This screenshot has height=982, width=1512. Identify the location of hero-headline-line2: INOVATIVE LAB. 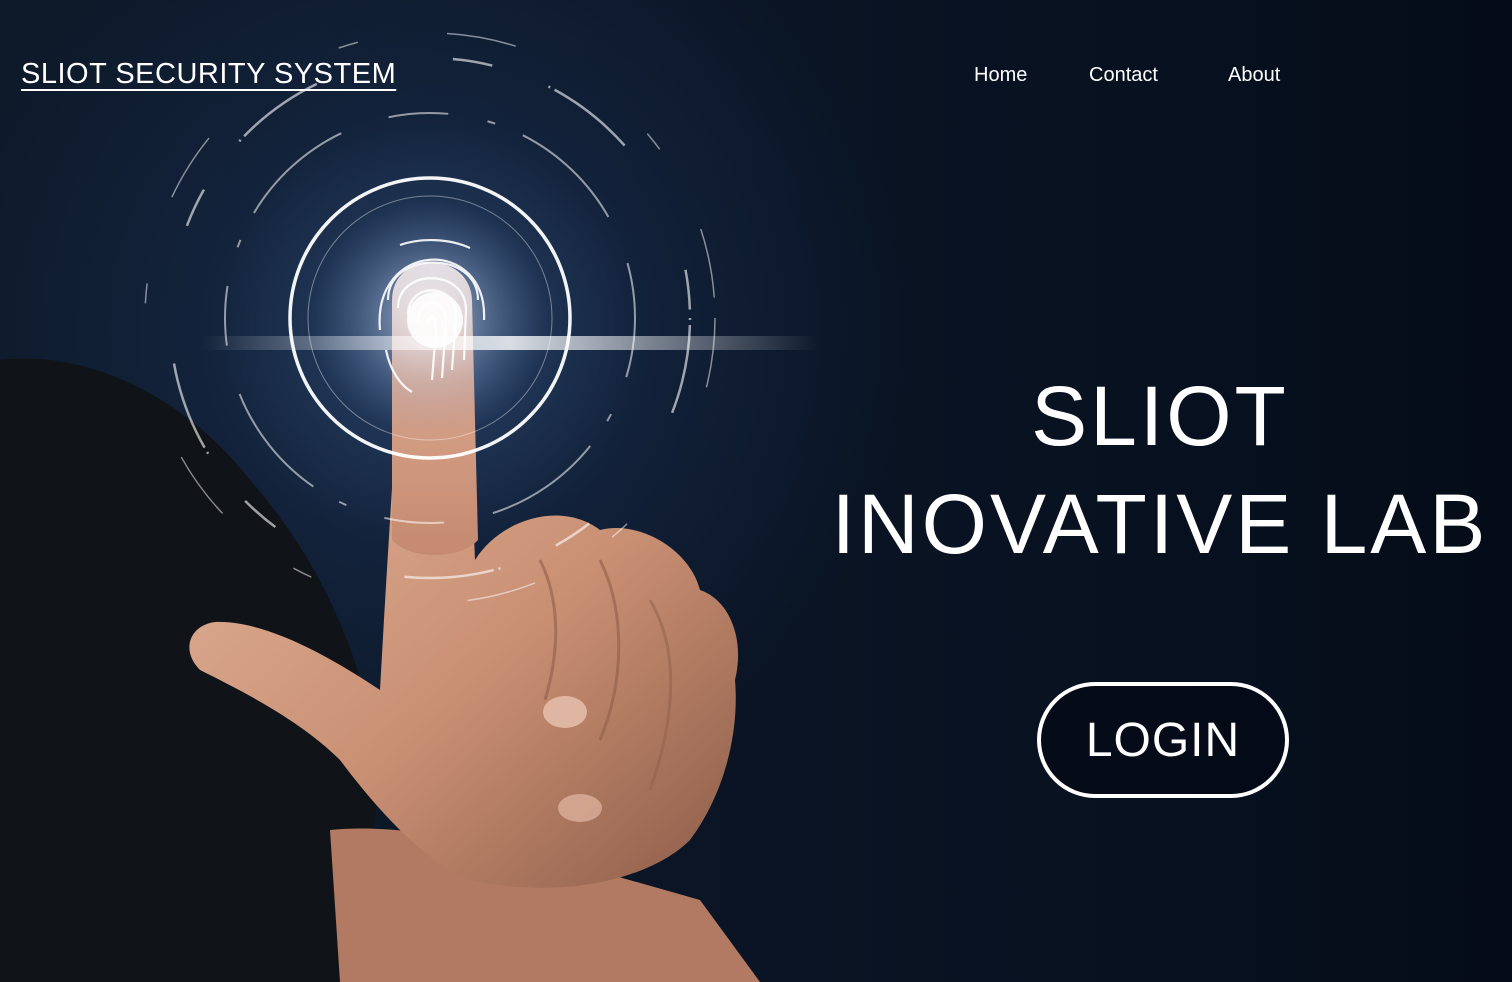
(1160, 524).